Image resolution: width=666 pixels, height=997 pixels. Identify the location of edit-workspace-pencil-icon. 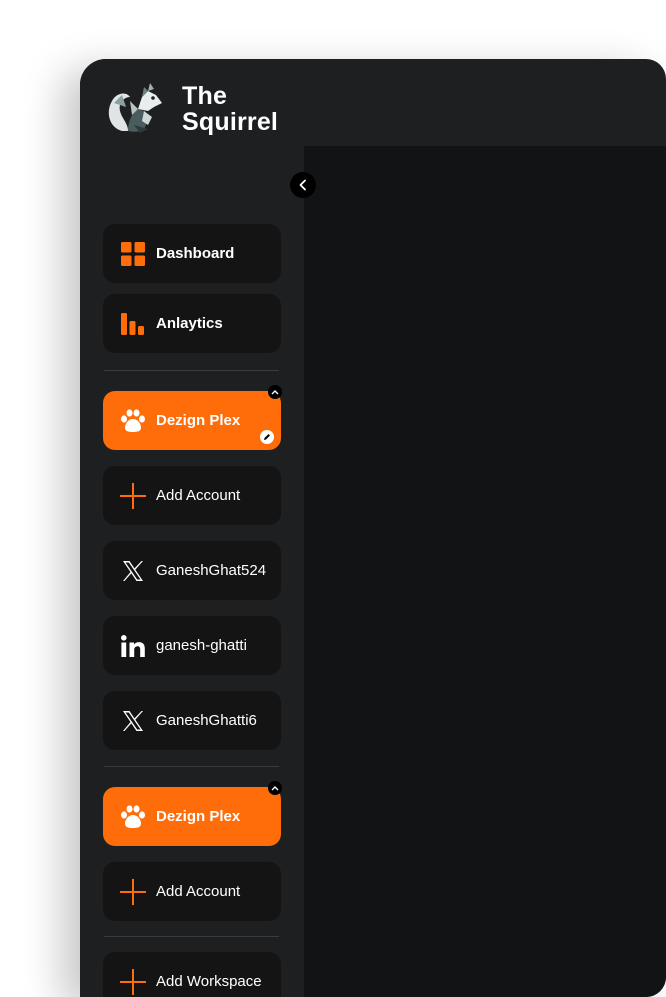
(267, 437).